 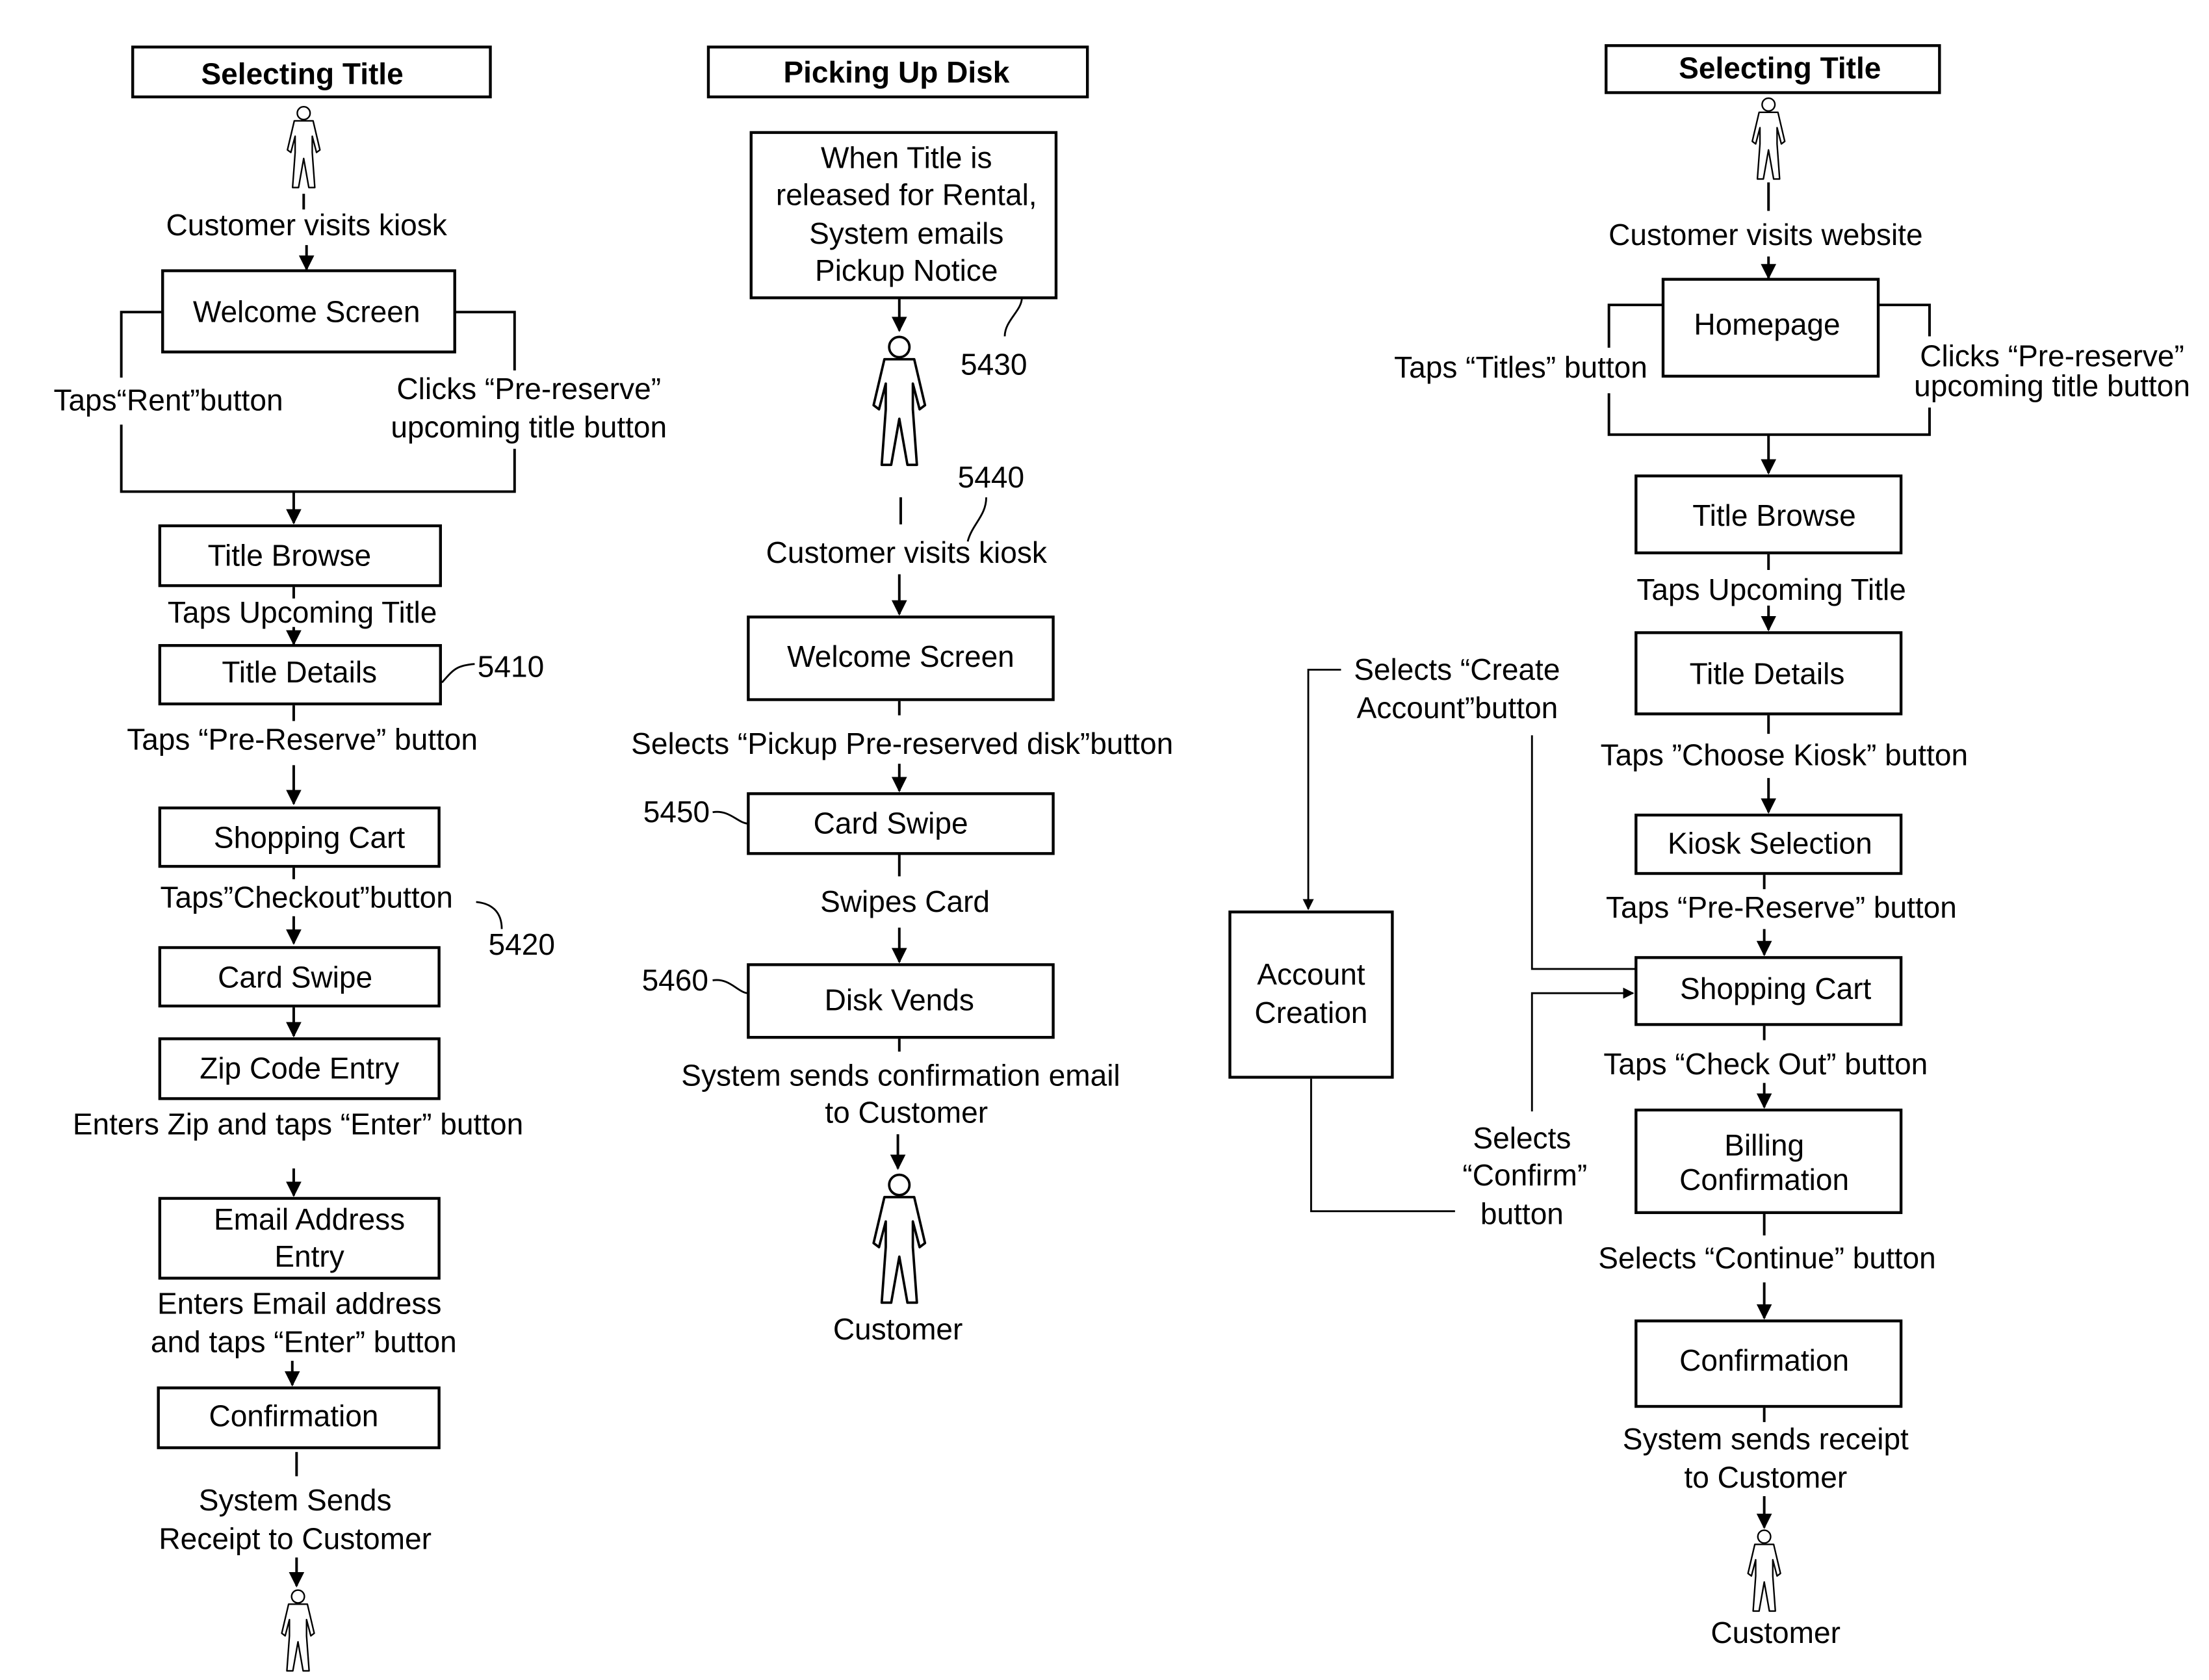 I want to click on step-label: Enters Zip and taps “Enter” button, so click(x=298, y=1124).